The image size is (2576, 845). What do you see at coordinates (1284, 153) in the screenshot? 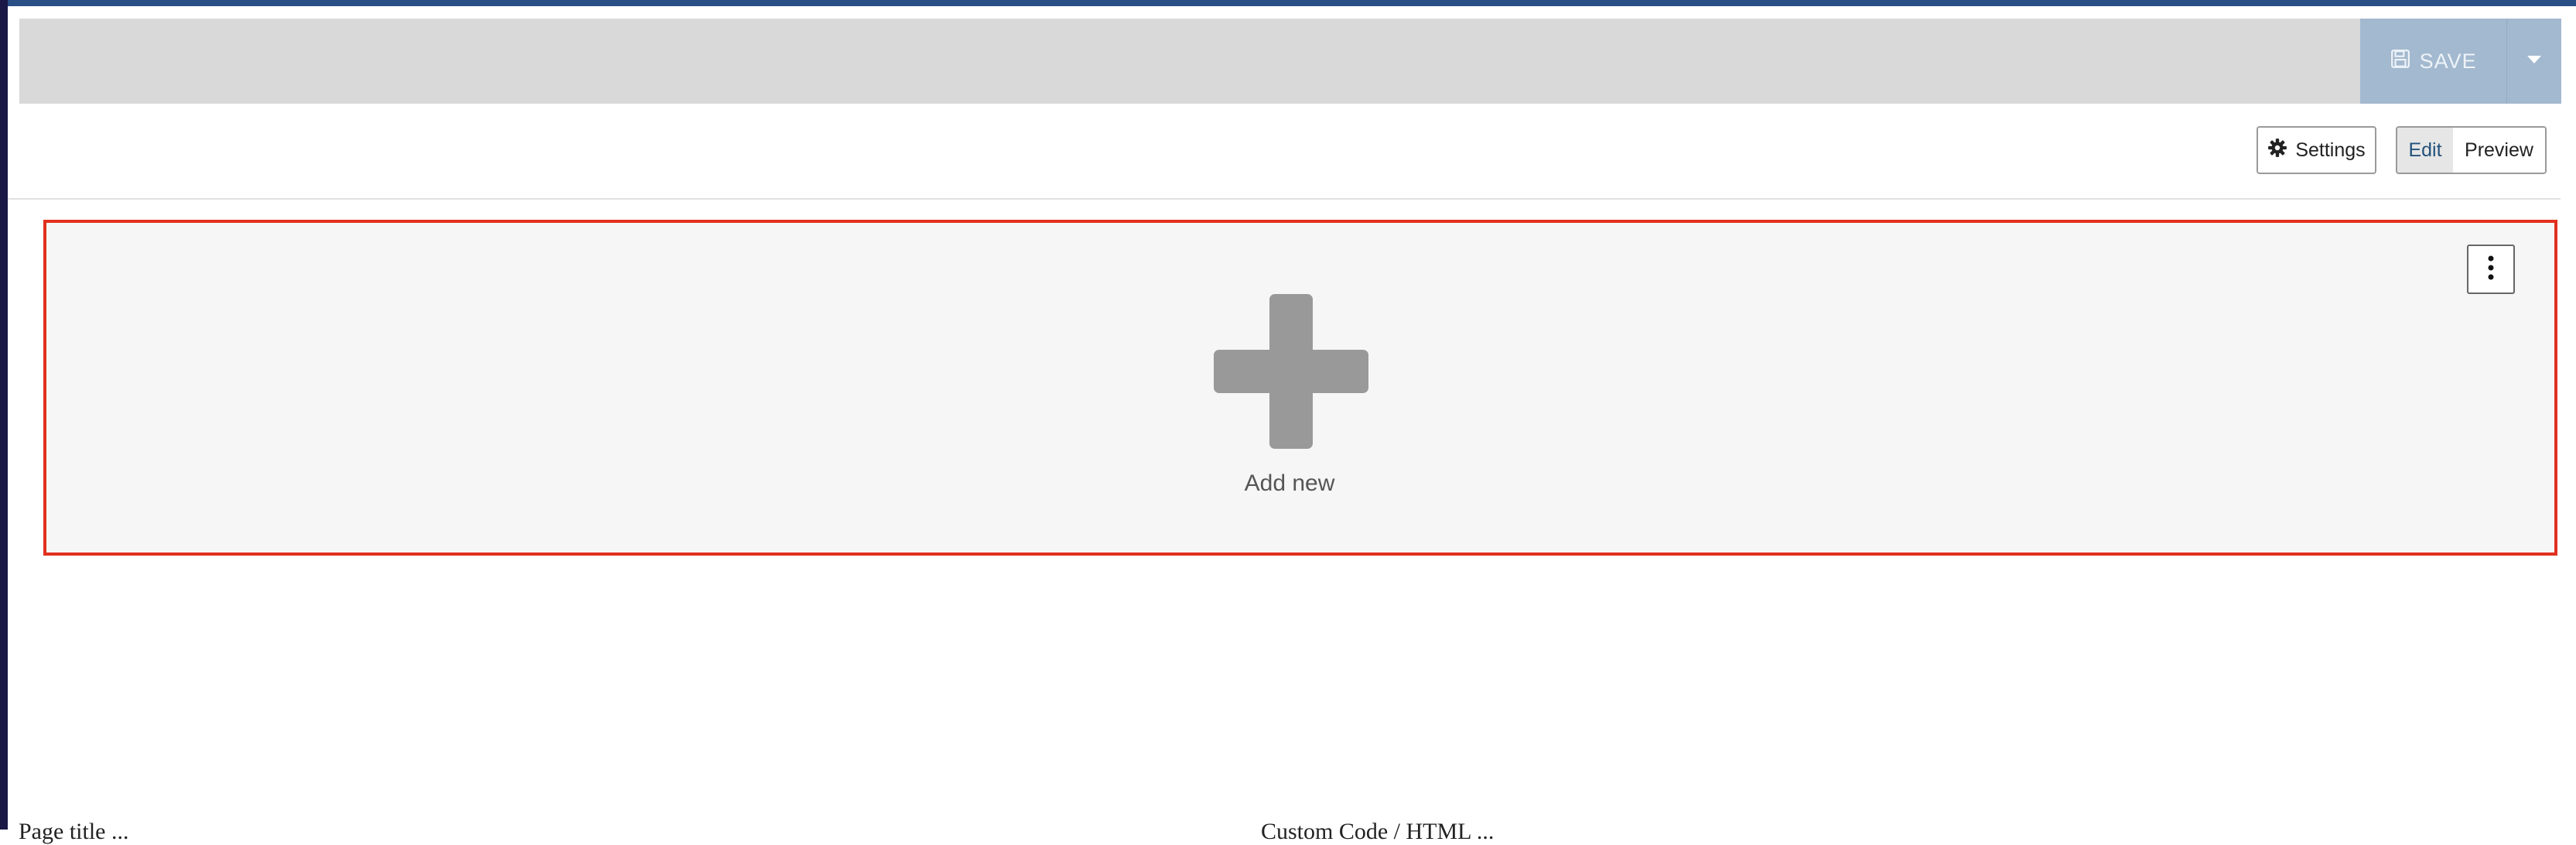
I see `controls-row: Settings Edit Preview` at bounding box center [1284, 153].